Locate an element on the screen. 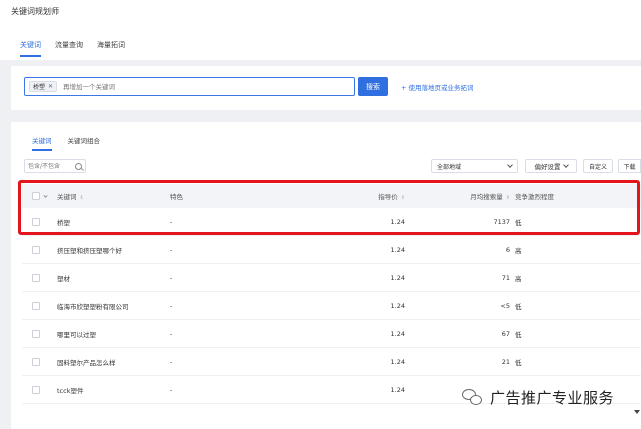 This screenshot has height=429, width=641. row-volume: 7137 is located at coordinates (501, 221).